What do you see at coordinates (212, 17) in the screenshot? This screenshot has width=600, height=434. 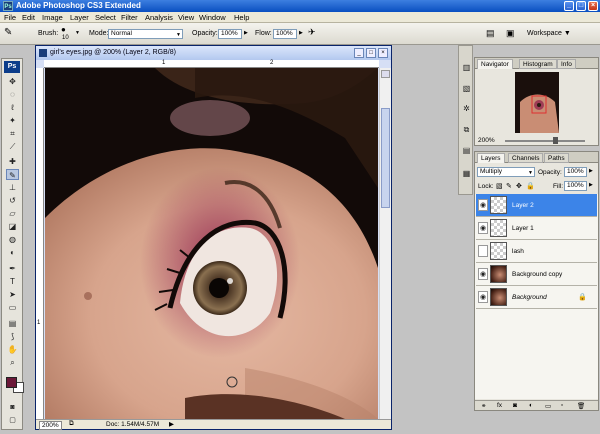 I see `menu-window: Window` at bounding box center [212, 17].